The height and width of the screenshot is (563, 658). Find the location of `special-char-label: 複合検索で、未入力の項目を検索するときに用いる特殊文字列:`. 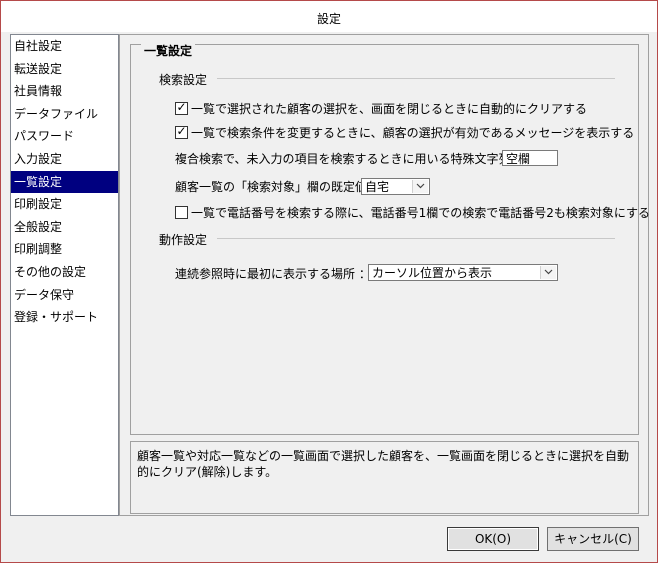

special-char-label: 複合検索で、未入力の項目を検索するときに用いる特殊文字列: is located at coordinates (345, 159).